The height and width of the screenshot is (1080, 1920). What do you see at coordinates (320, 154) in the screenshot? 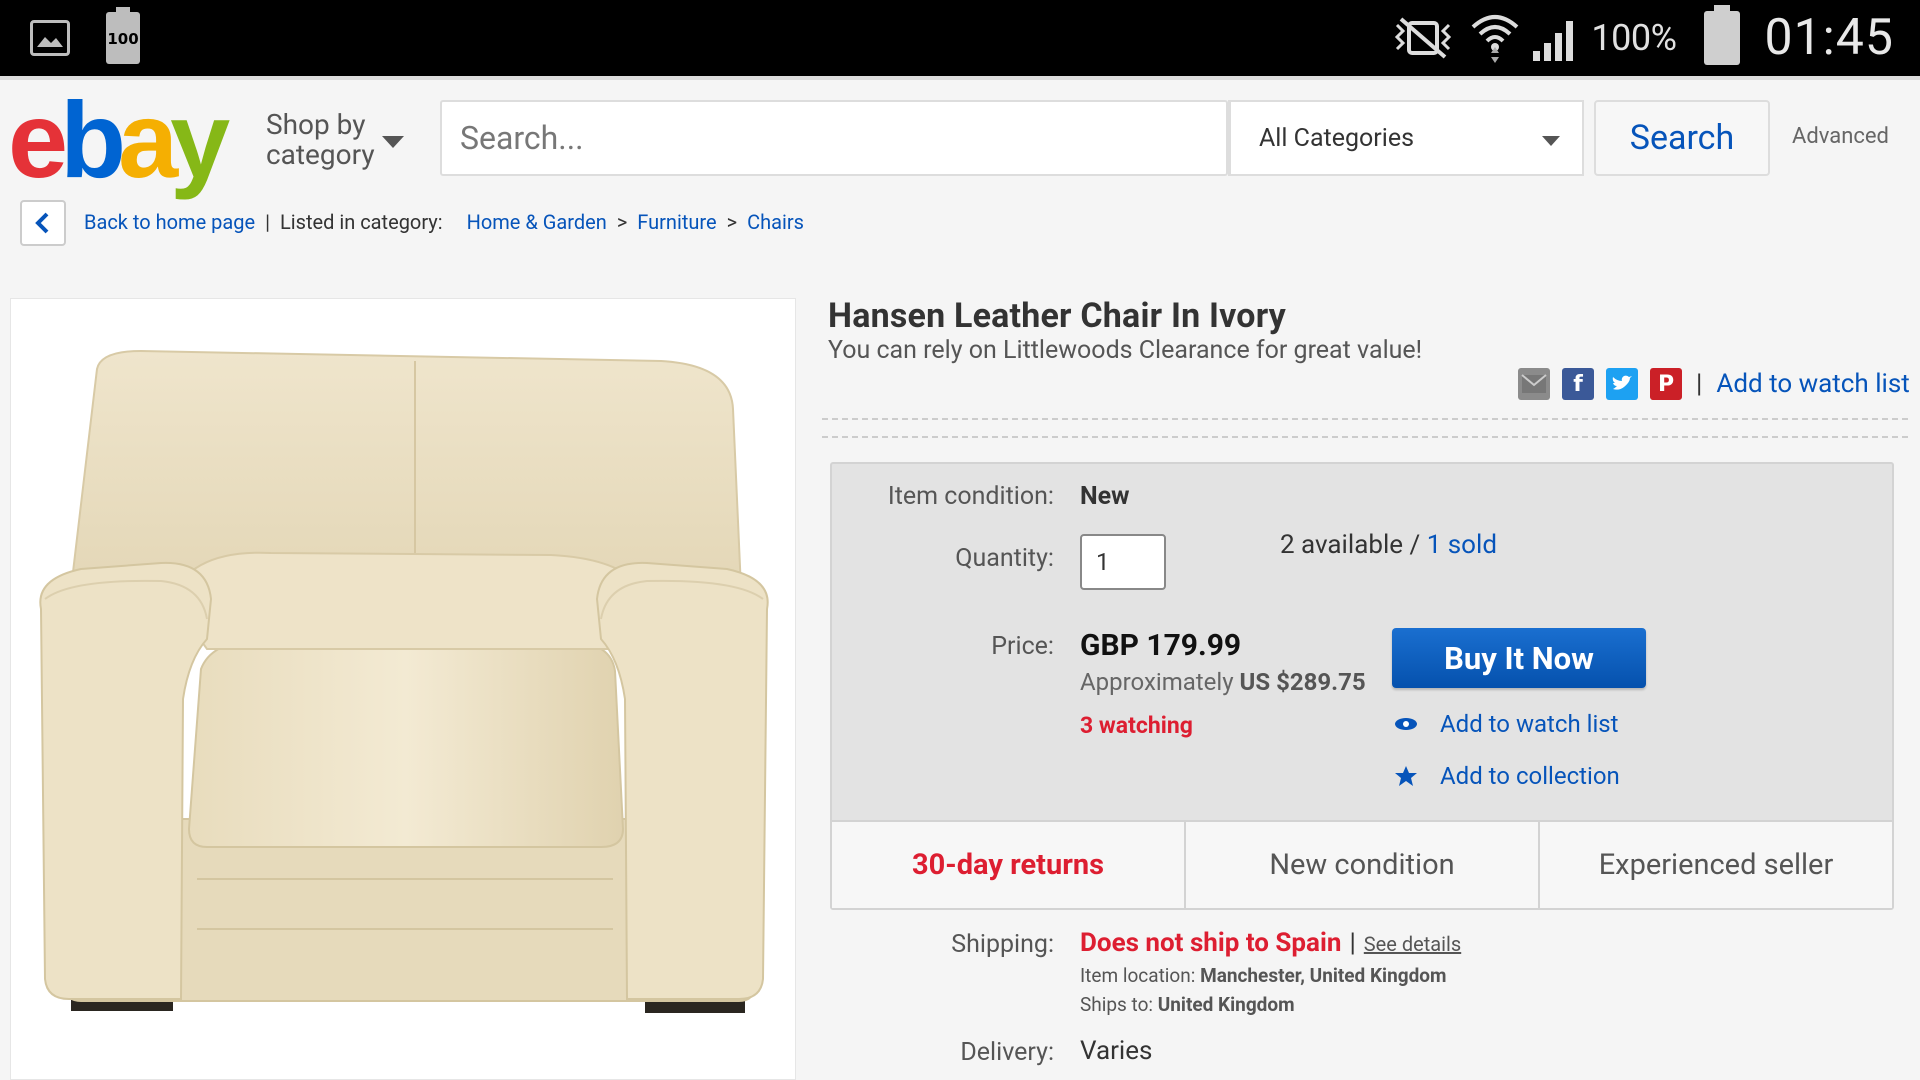
I see `shop-by-label-line2: category` at bounding box center [320, 154].